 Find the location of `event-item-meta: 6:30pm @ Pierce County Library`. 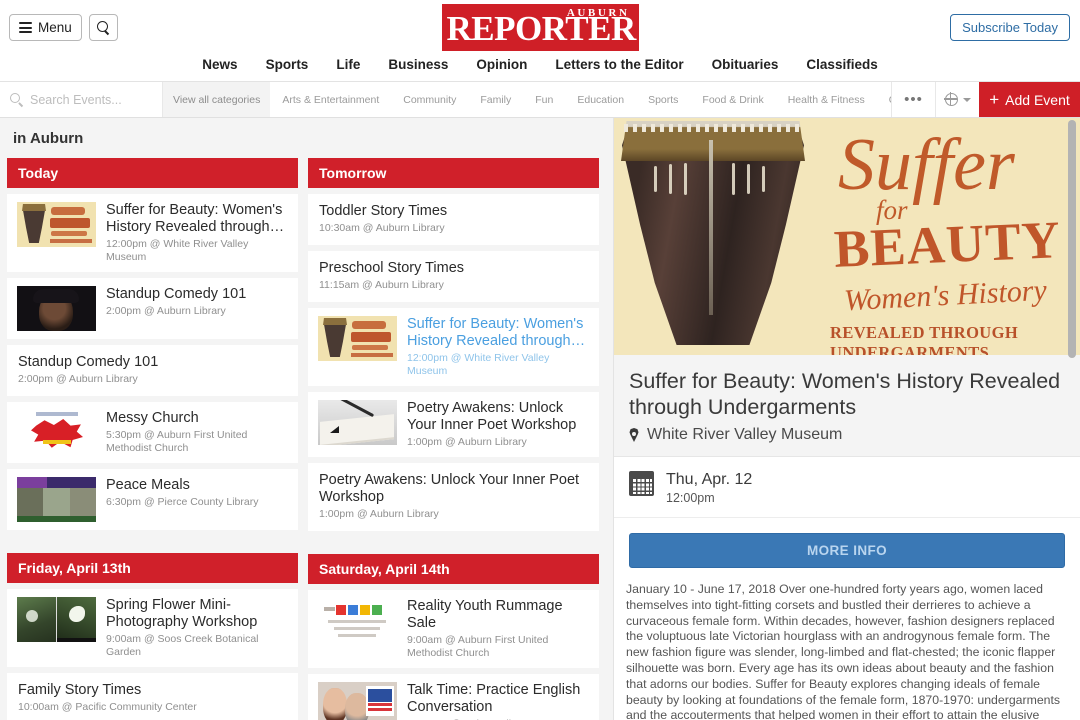

event-item-meta: 6:30pm @ Pierce County Library is located at coordinates (182, 502).